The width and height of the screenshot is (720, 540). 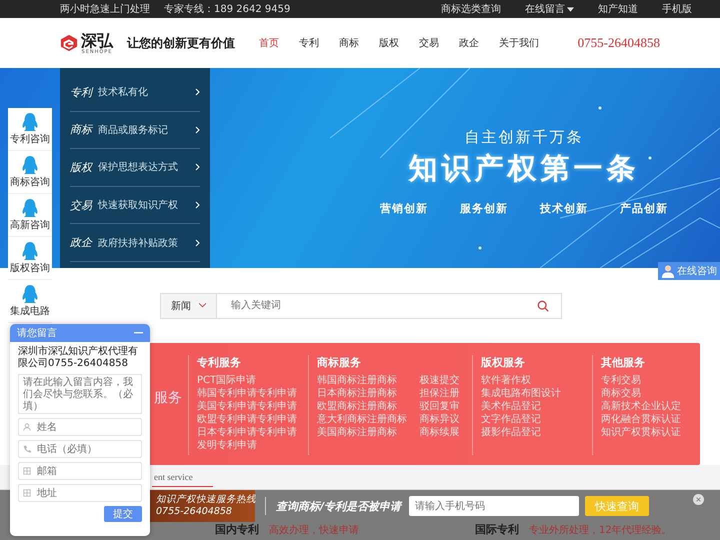 I want to click on service-link: 商标交易, so click(x=646, y=394).